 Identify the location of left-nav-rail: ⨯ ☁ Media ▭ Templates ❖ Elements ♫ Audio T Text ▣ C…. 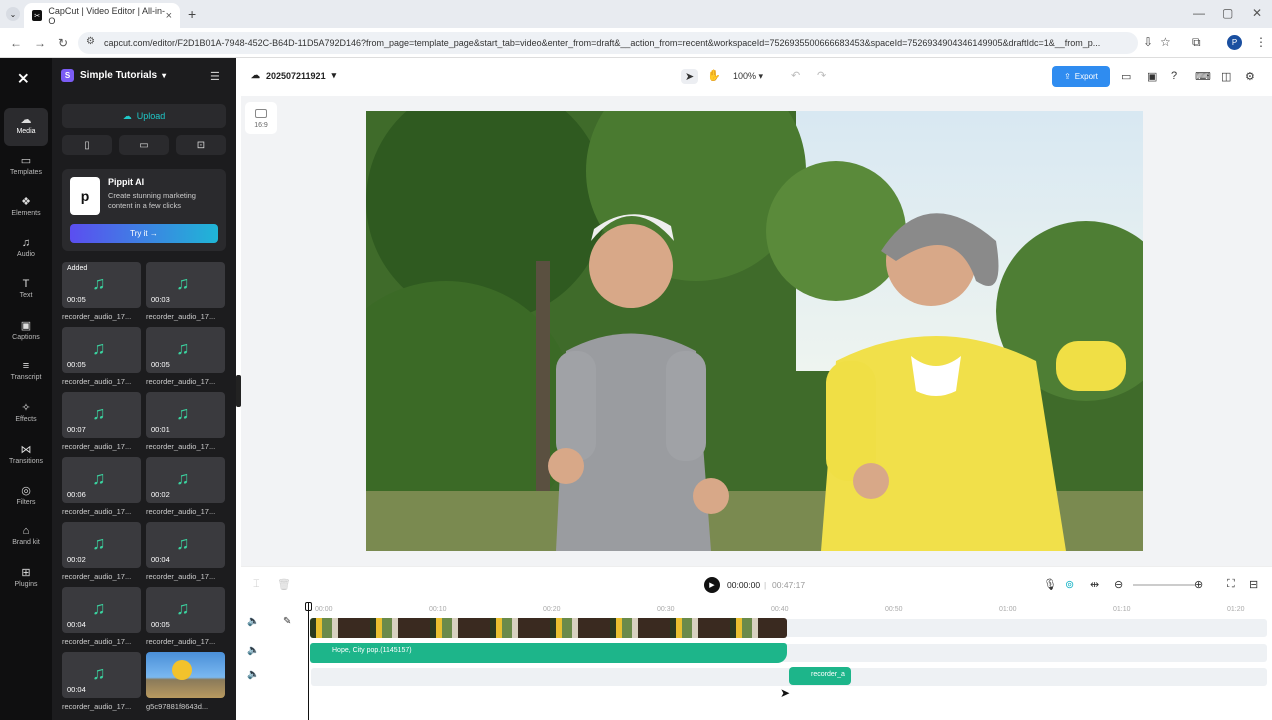
(26, 389).